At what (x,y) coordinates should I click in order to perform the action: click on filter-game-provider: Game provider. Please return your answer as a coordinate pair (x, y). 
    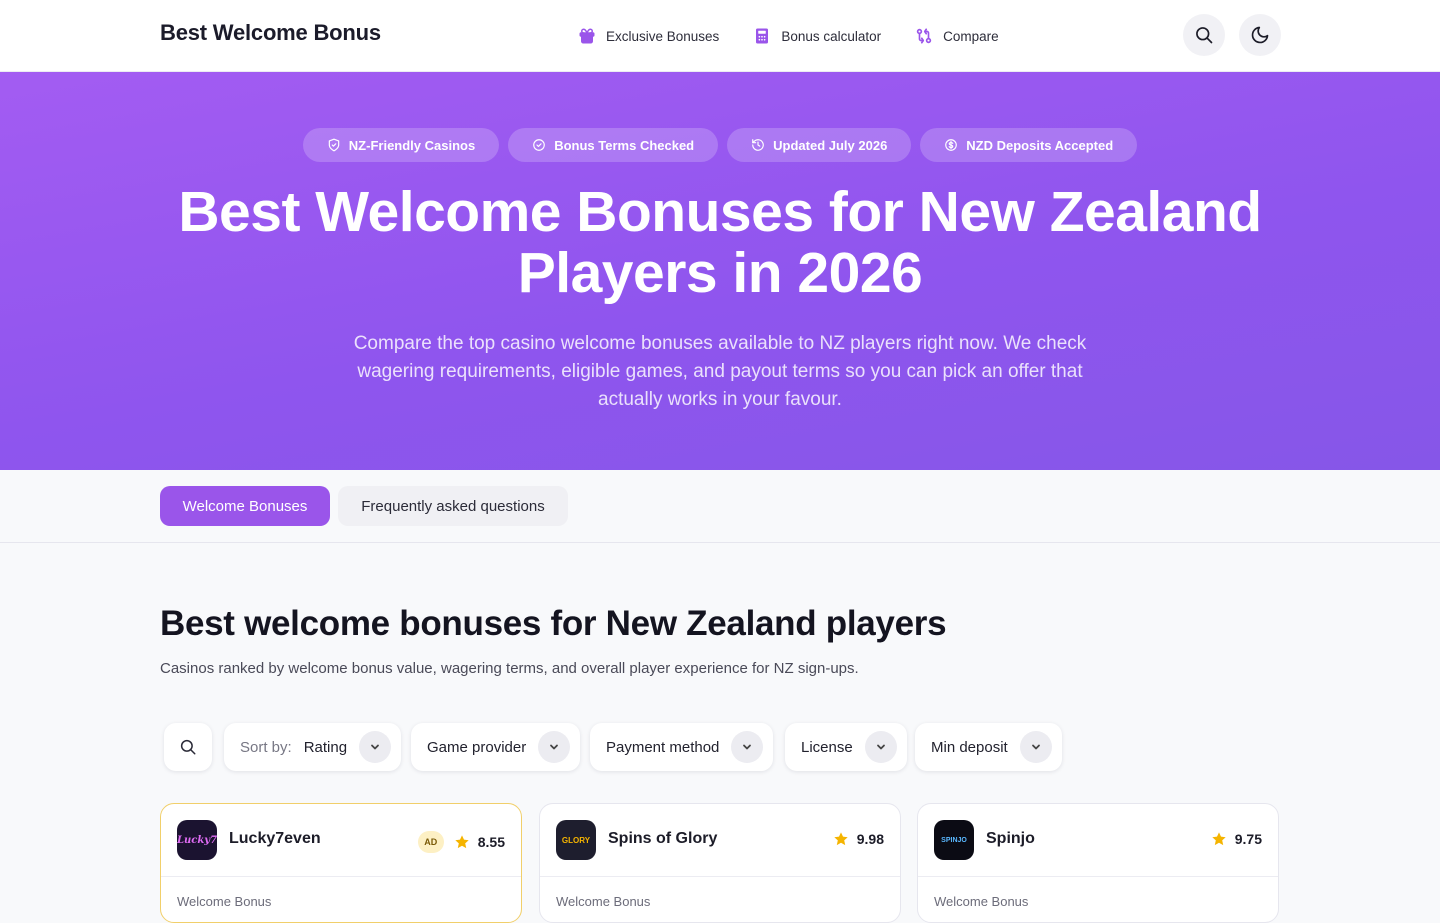
    Looking at the image, I should click on (496, 747).